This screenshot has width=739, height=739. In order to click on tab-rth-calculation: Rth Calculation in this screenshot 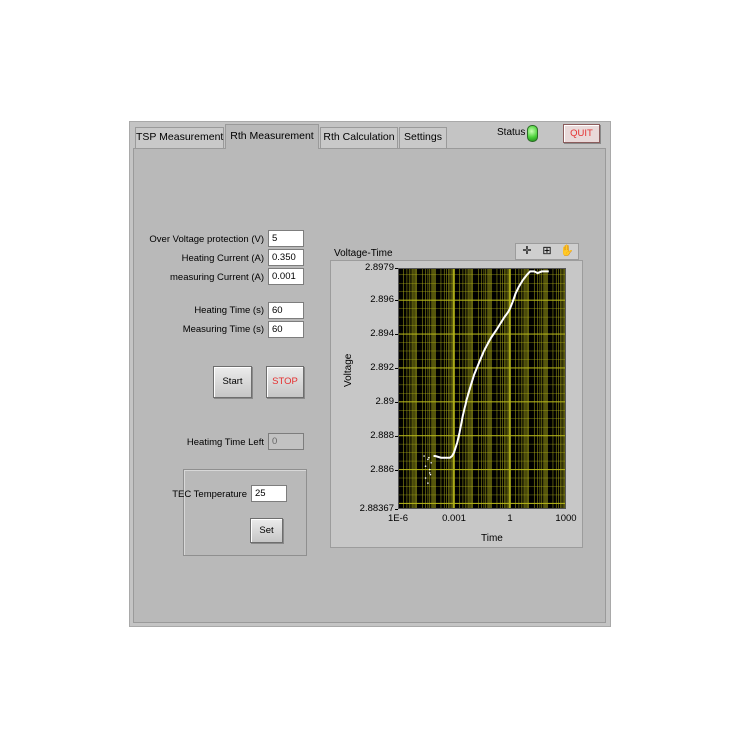, I will do `click(359, 137)`.